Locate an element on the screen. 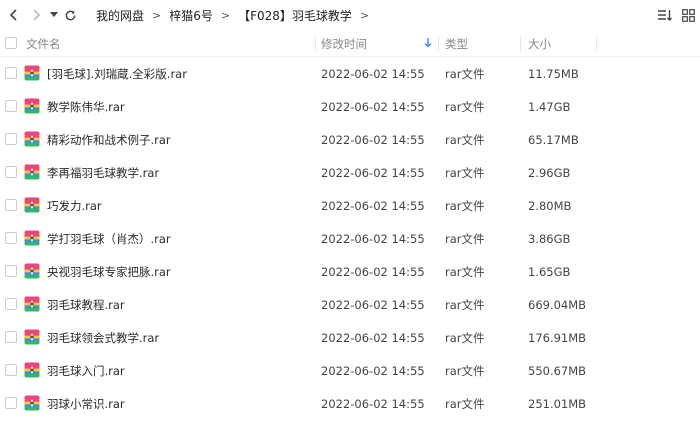 This screenshot has height=438, width=700. file-name: 羽毛球领会式教学.rar is located at coordinates (103, 337).